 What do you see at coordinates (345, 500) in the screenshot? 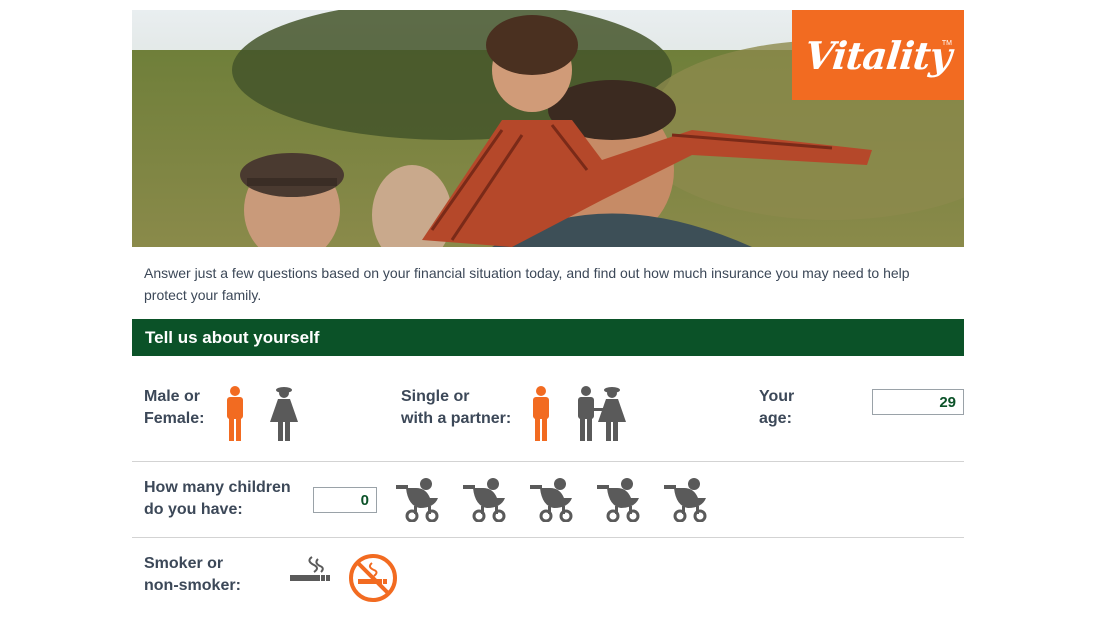
I see `children-count-input` at bounding box center [345, 500].